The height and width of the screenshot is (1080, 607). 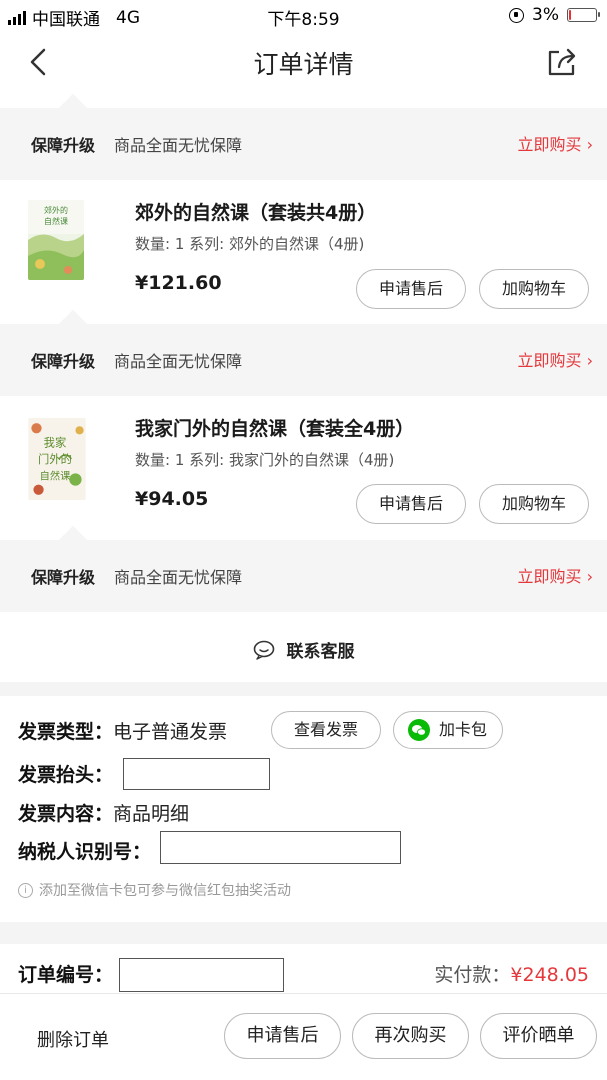 I want to click on book-cover-image: 我家 门外的 自然课, so click(x=57, y=459).